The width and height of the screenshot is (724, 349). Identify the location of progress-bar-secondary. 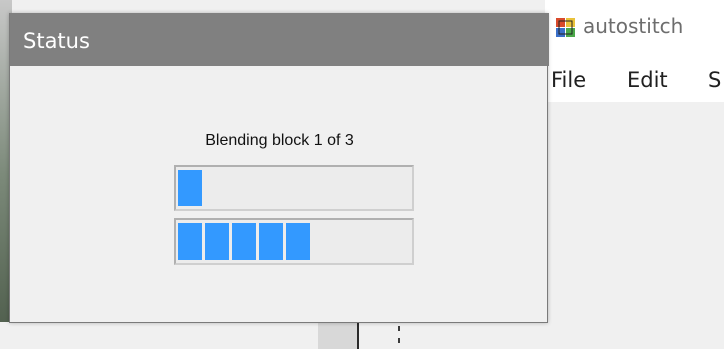
(294, 241).